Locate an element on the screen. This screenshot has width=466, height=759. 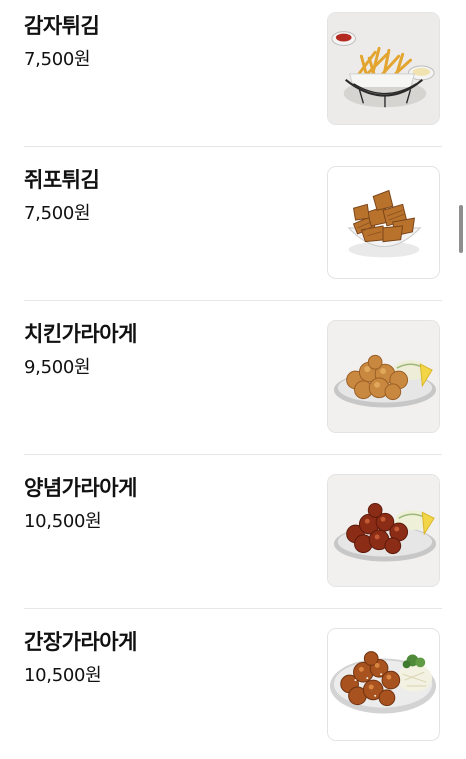
item-price: 9,500원 is located at coordinates (57, 367).